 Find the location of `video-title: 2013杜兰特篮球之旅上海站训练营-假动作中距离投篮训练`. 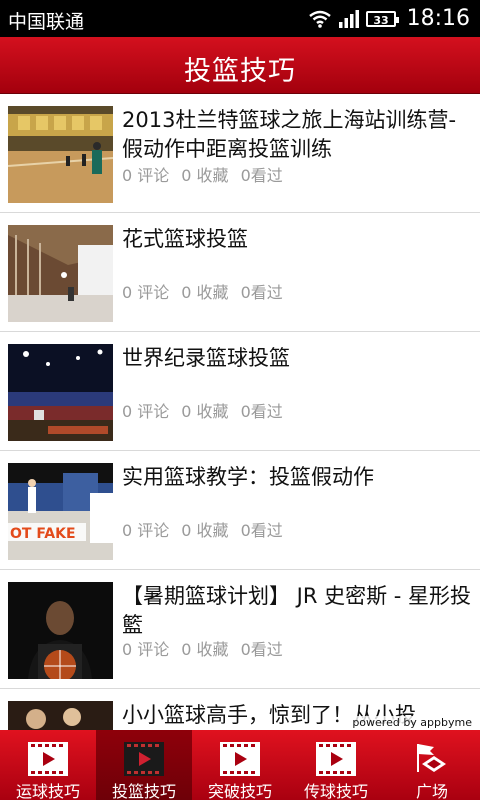

video-title: 2013杜兰特篮球之旅上海站训练营-假动作中距离投篮训练 is located at coordinates (297, 135).